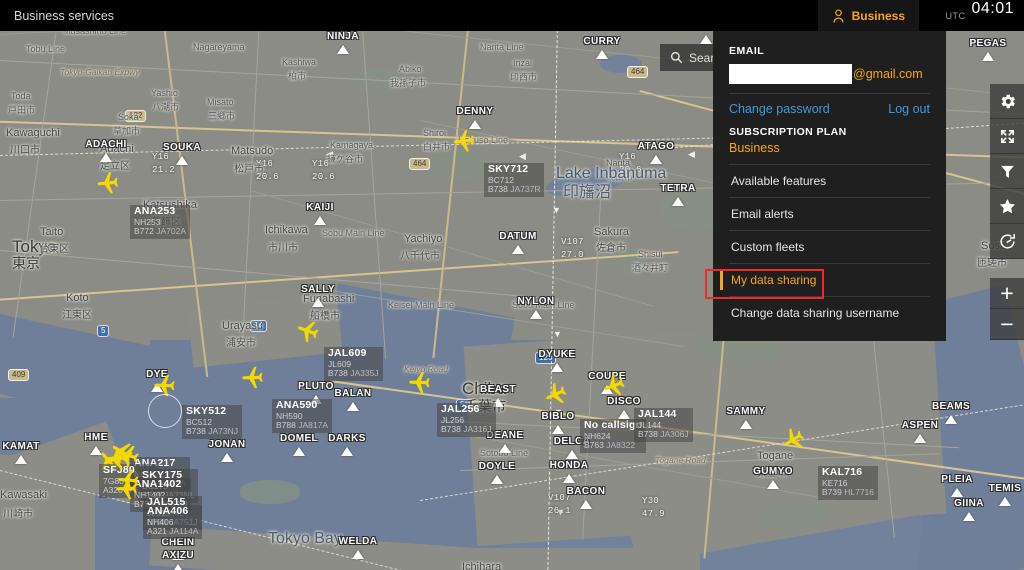 This screenshot has width=1024, height=570. What do you see at coordinates (601, 47) in the screenshot?
I see `waypoint: CURRY` at bounding box center [601, 47].